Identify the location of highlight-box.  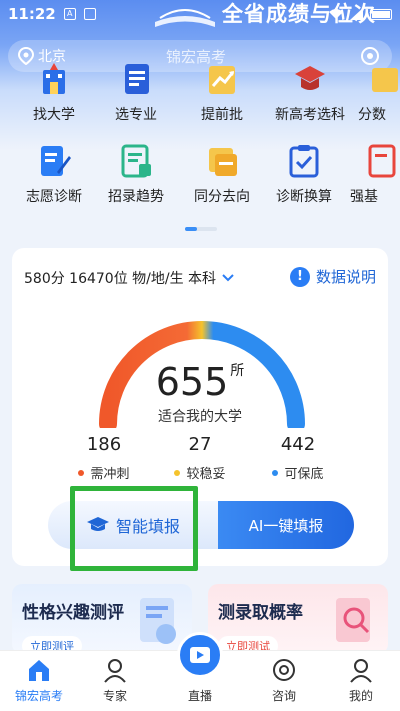
(134, 528).